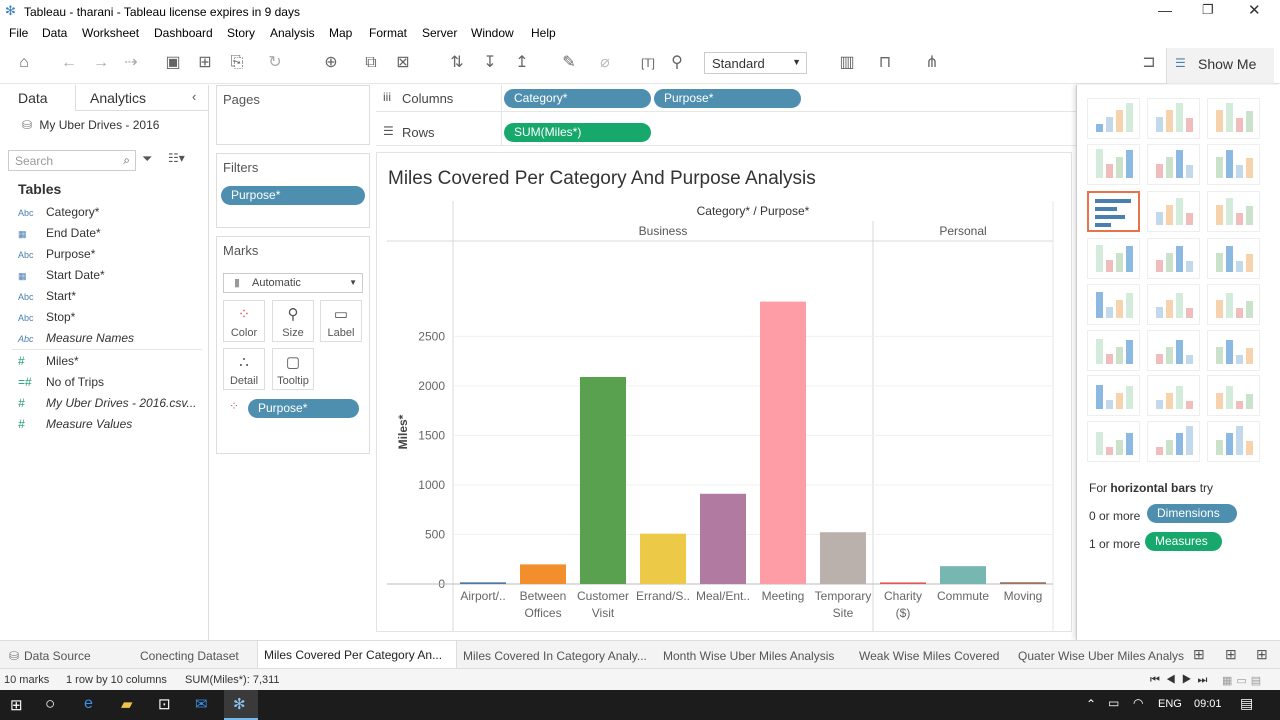 This screenshot has height=720, width=1280. I want to click on restore-icon: ❐, so click(1208, 10).